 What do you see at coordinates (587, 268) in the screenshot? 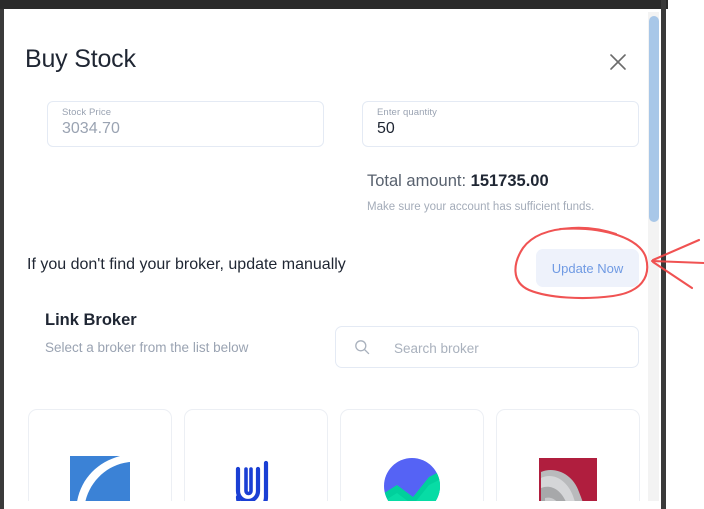
I see `update-now-button: Update Now` at bounding box center [587, 268].